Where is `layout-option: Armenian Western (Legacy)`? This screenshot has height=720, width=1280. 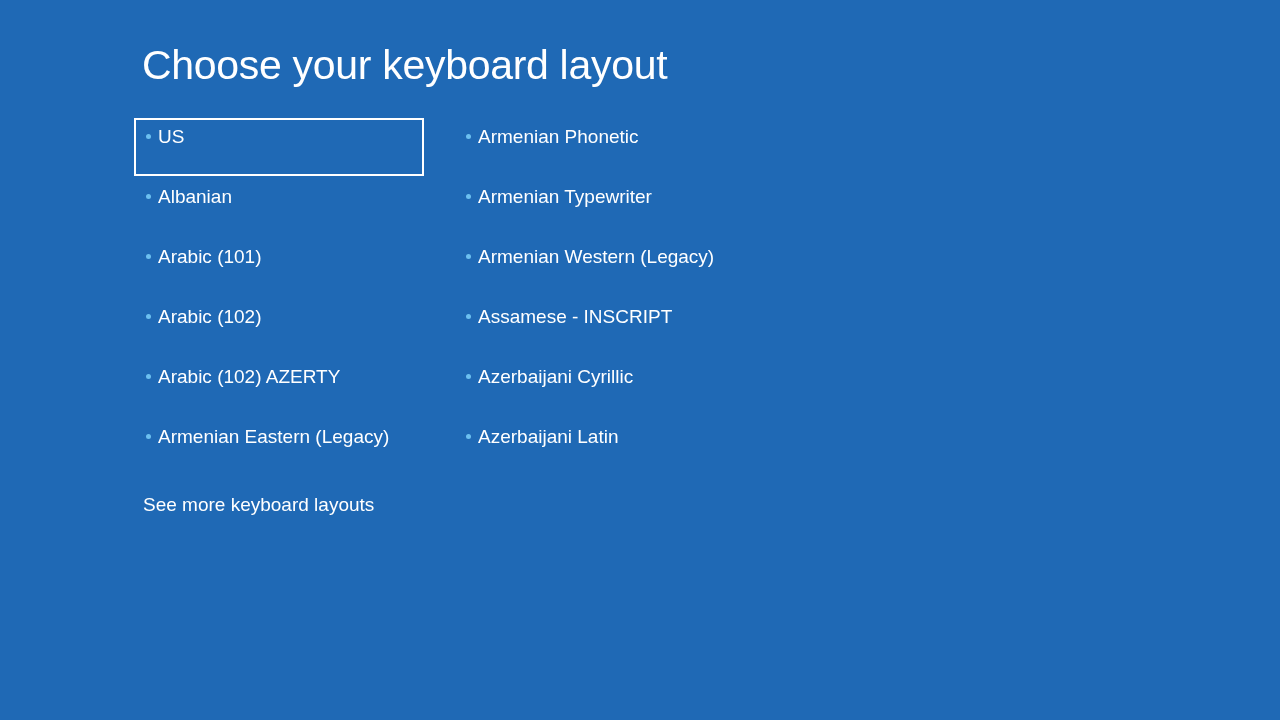 layout-option: Armenian Western (Legacy) is located at coordinates (599, 267).